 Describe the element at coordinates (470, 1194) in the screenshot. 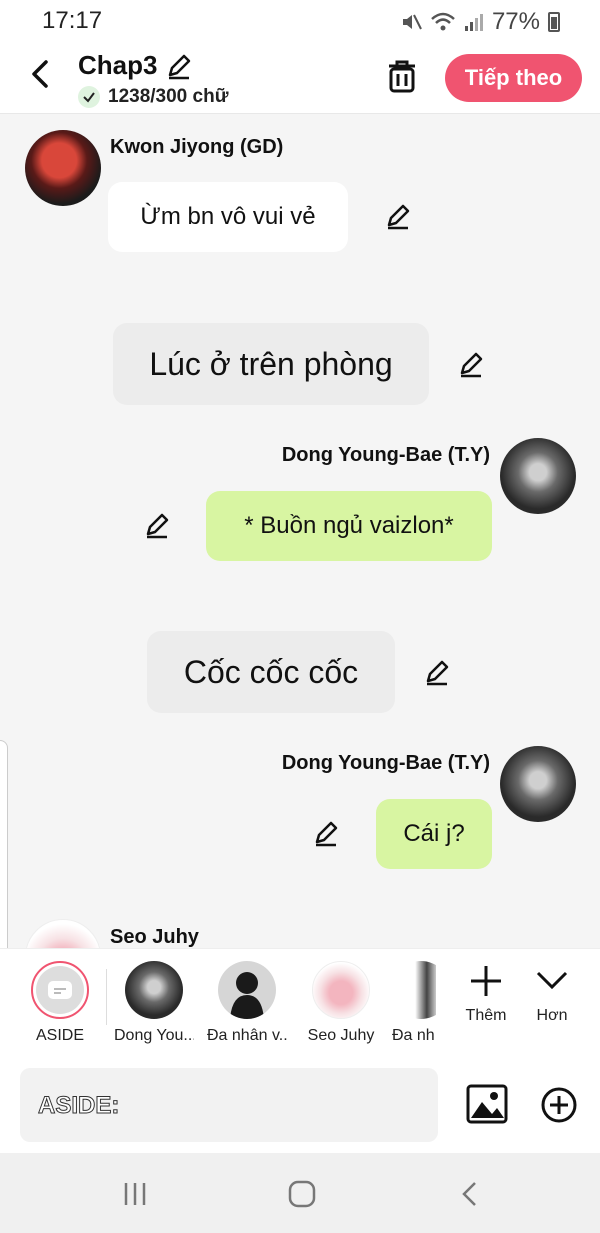

I see `back-icon` at that location.